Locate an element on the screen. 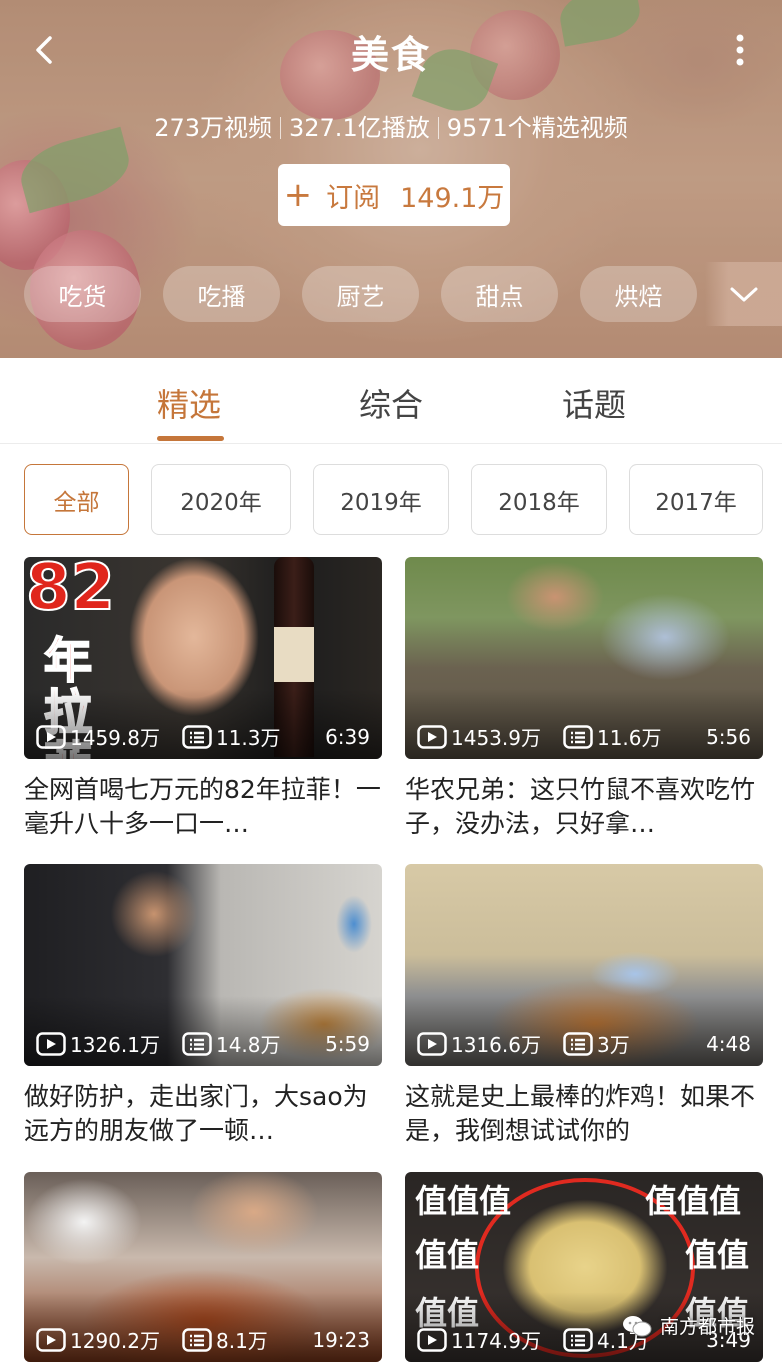  comment-count: 3万 is located at coordinates (613, 1045).